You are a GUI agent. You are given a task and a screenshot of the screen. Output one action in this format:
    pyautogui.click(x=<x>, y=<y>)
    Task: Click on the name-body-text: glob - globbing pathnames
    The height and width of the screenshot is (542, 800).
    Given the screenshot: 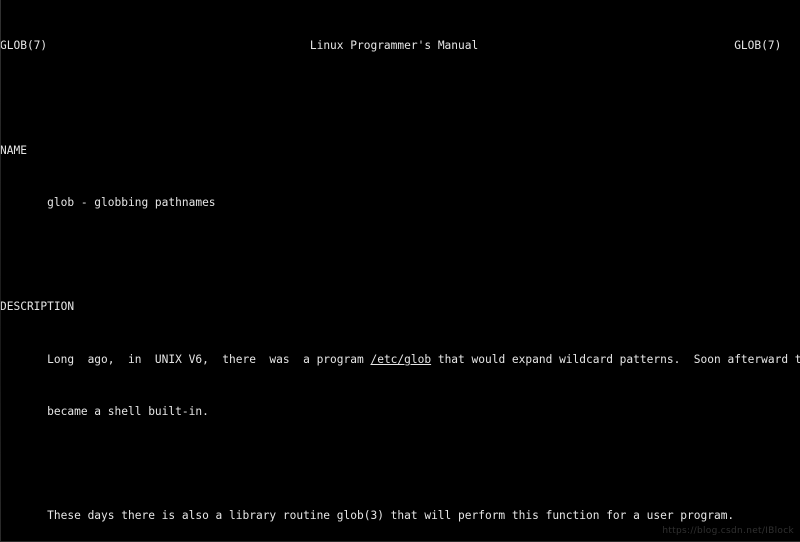 What is the action you would take?
    pyautogui.click(x=131, y=202)
    